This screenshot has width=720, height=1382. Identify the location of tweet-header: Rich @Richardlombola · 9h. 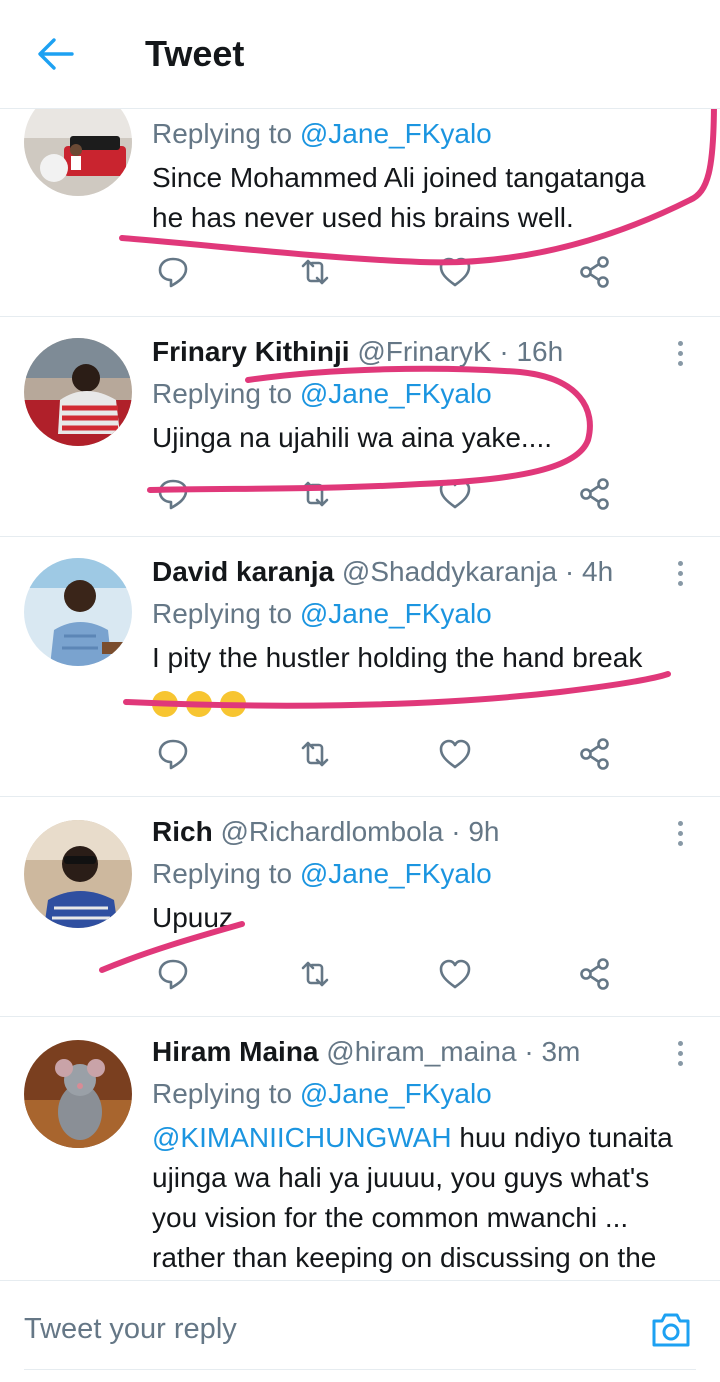
(325, 832).